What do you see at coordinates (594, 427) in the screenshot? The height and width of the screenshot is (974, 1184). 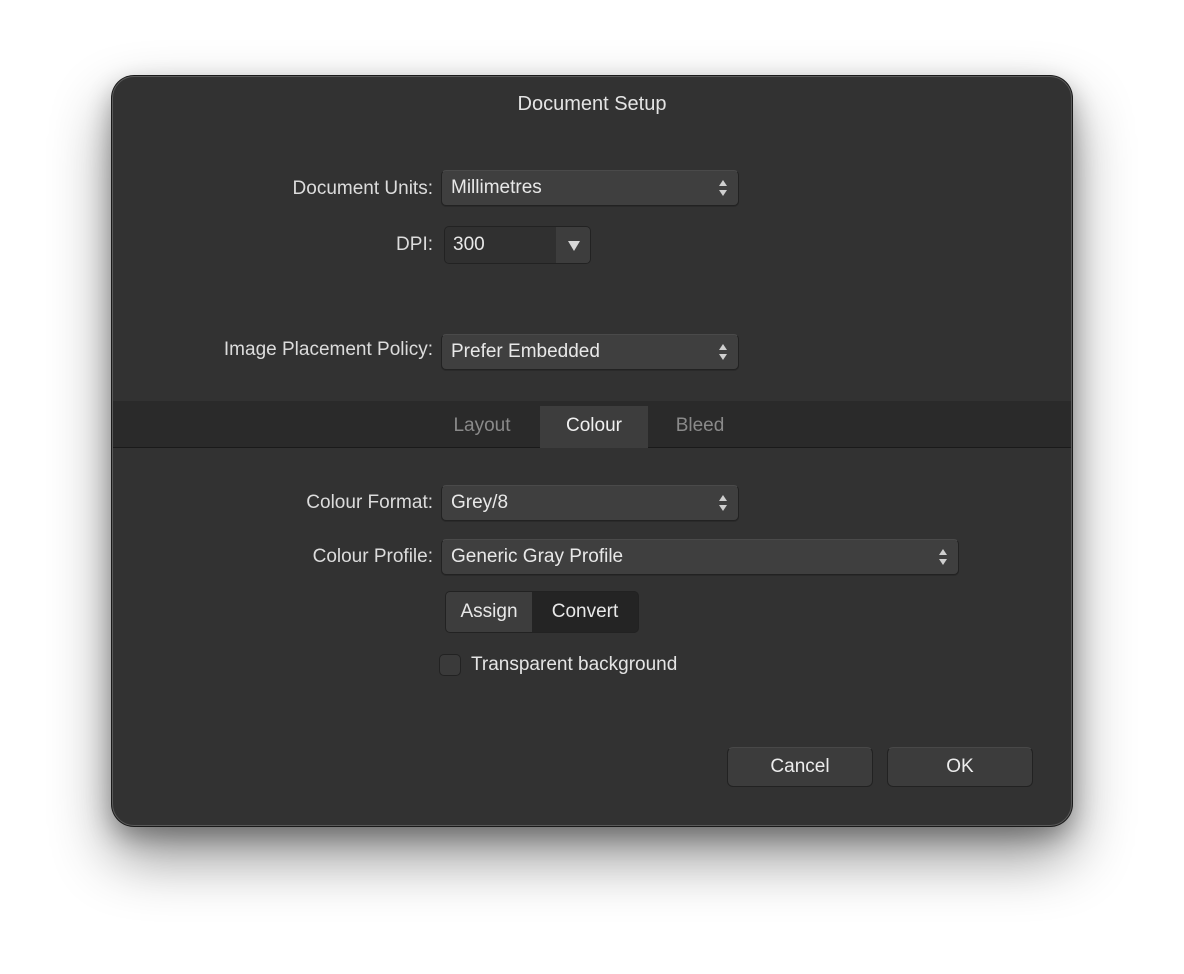 I see `tab-colour: Colour` at bounding box center [594, 427].